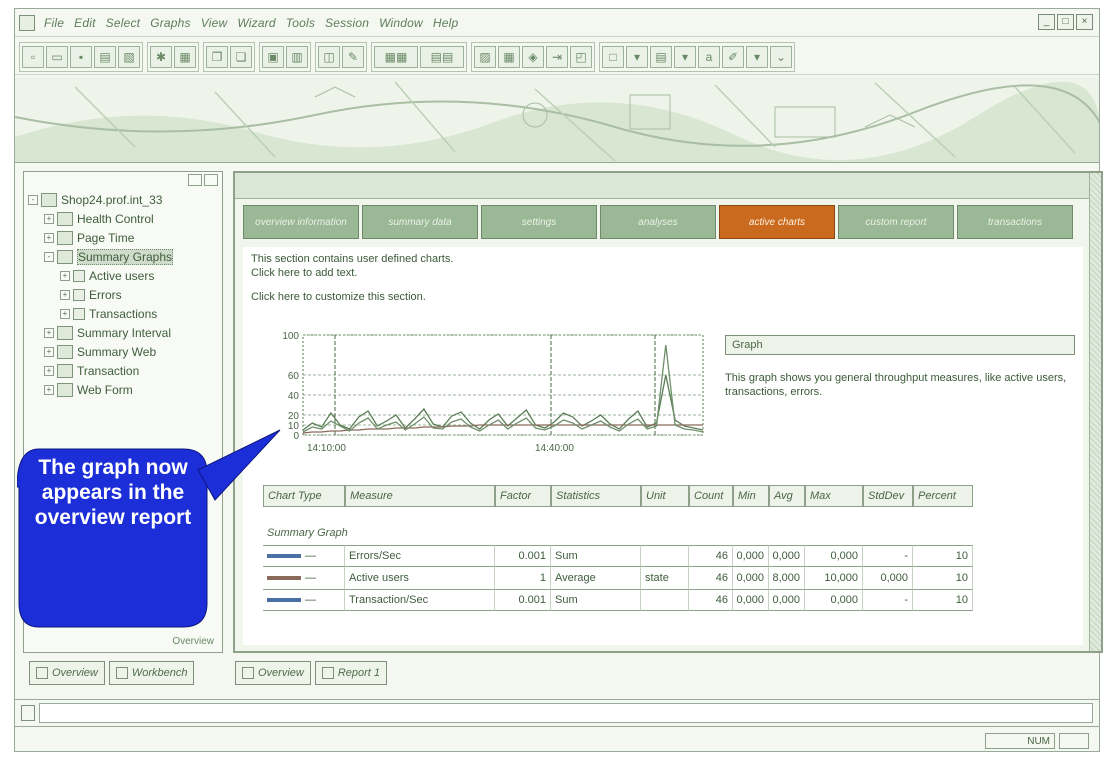  I want to click on tab-summary-data: summary data, so click(420, 222).